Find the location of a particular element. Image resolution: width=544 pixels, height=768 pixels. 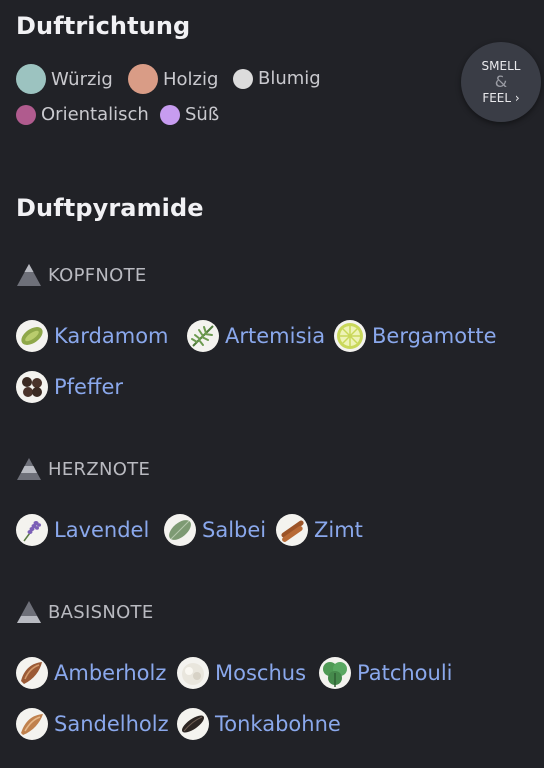

ingredient-bergamotte: Bergamotte is located at coordinates (415, 336).